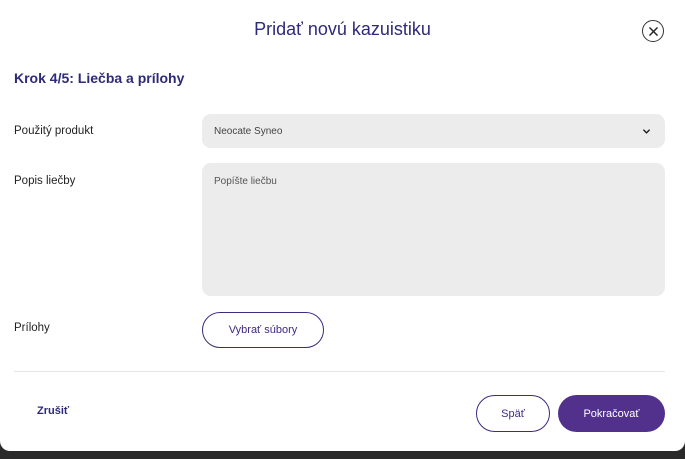 The width and height of the screenshot is (685, 459). What do you see at coordinates (342, 29) in the screenshot?
I see `modal-title: Pridať novú kazuistiku` at bounding box center [342, 29].